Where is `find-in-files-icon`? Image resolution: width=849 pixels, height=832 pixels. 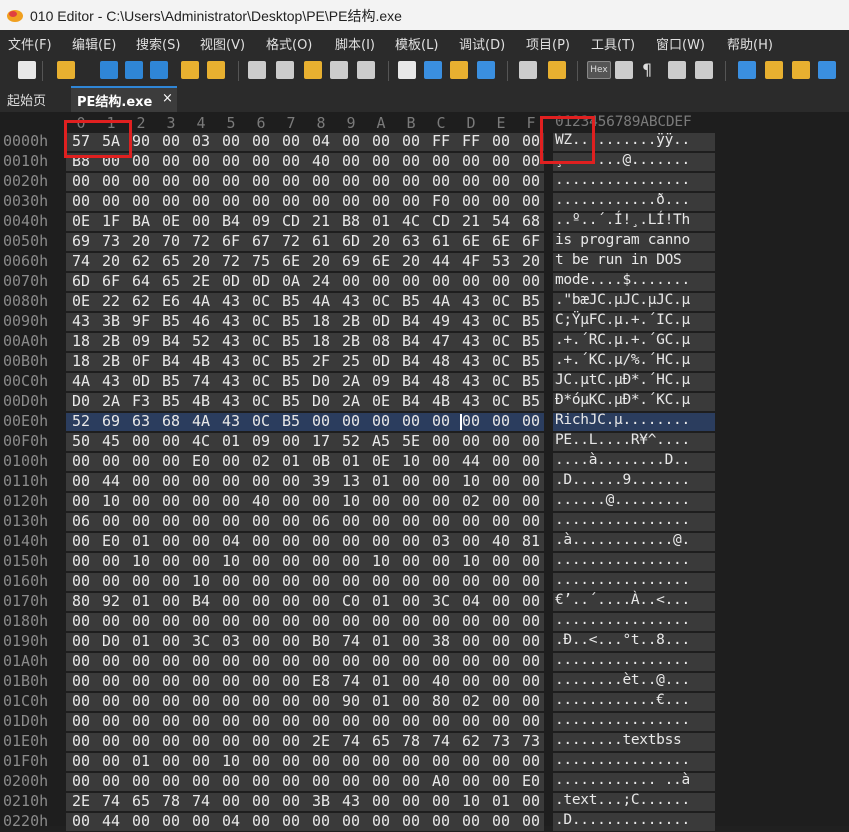 find-in-files-icon is located at coordinates (459, 70).